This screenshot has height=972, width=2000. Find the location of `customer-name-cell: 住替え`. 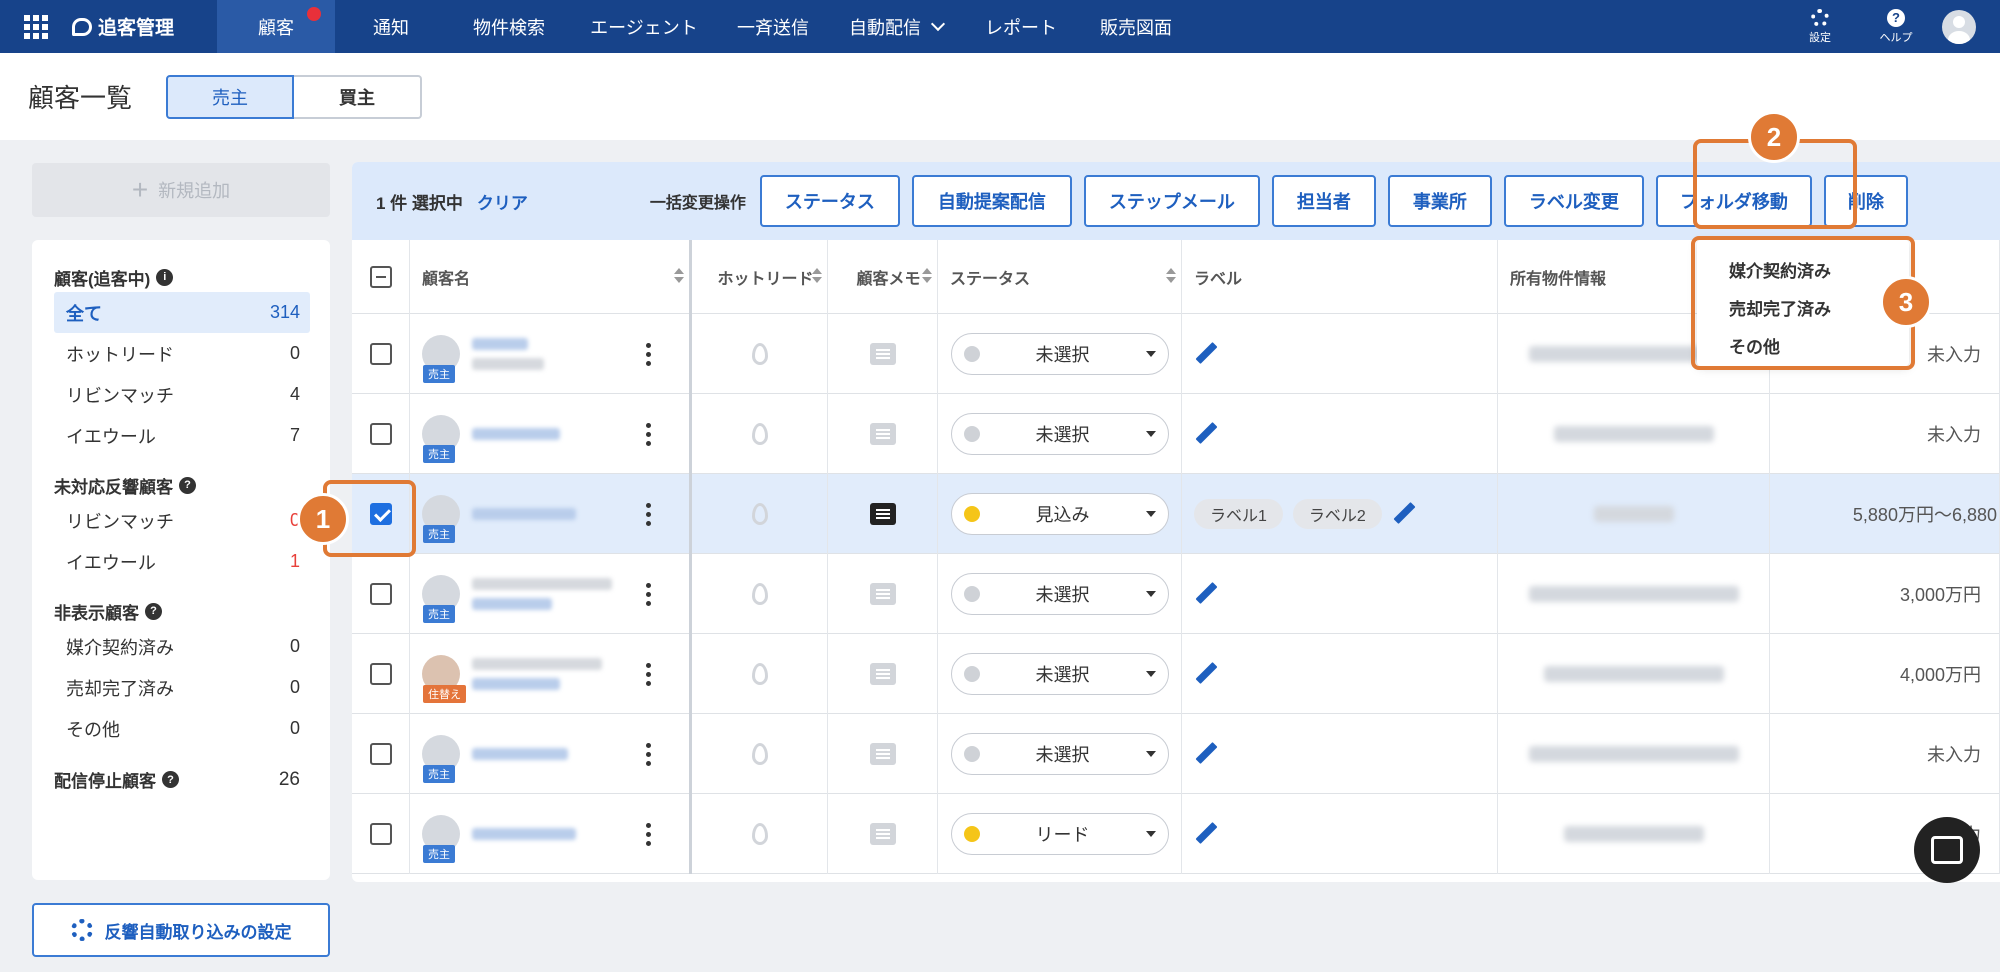

customer-name-cell: 住替え is located at coordinates (551, 674).